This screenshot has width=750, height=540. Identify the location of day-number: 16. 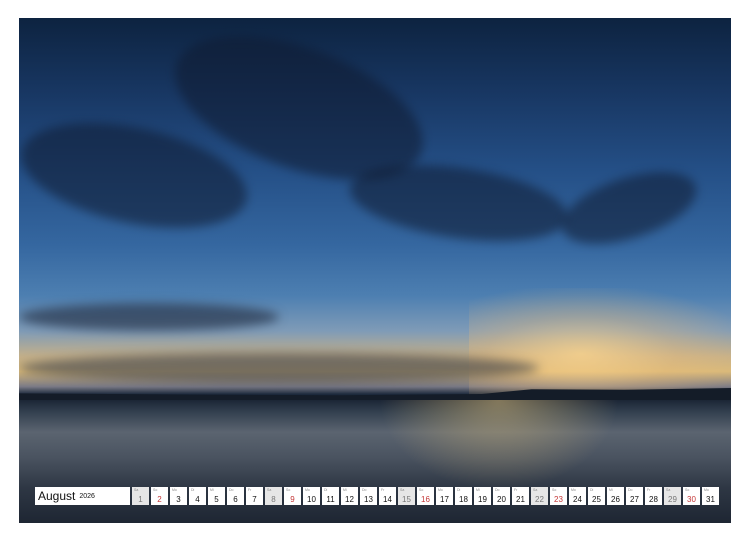
(425, 499).